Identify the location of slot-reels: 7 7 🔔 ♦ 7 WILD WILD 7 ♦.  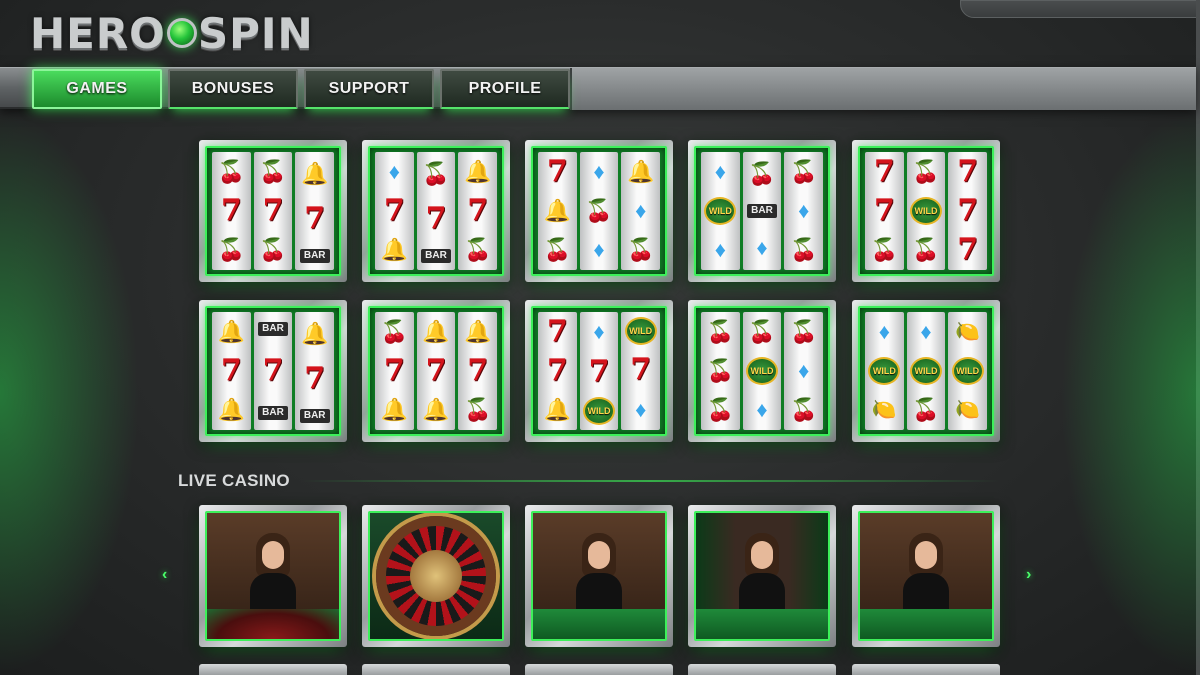
(599, 371).